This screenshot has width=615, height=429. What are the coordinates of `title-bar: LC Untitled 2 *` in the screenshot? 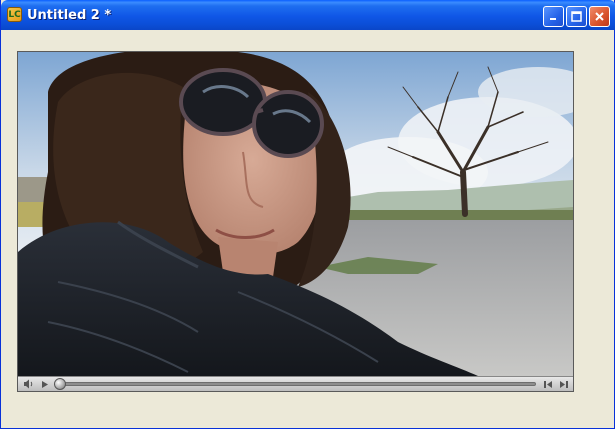 It's located at (308, 15).